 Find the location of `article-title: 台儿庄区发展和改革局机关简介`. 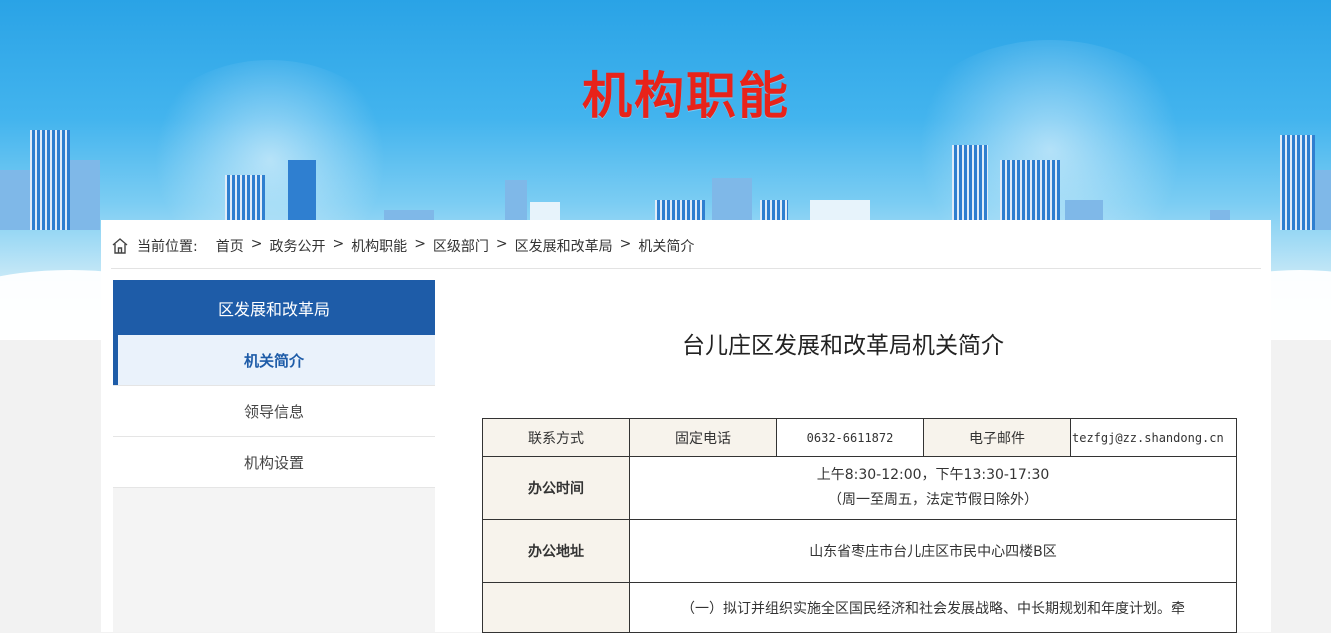

article-title: 台儿庄区发展和改革局机关简介 is located at coordinates (843, 346).